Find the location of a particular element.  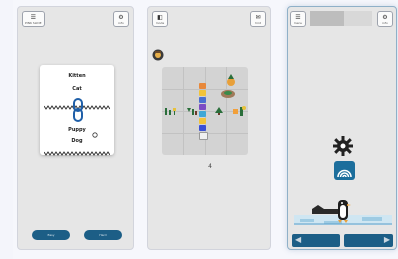

signal-tile is located at coordinates (344, 170).